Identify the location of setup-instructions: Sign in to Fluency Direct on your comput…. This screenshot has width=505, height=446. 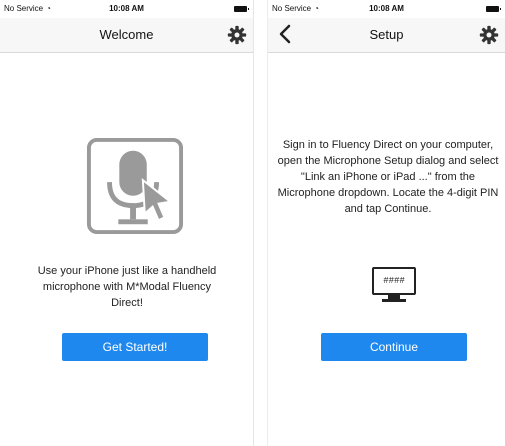
(388, 177).